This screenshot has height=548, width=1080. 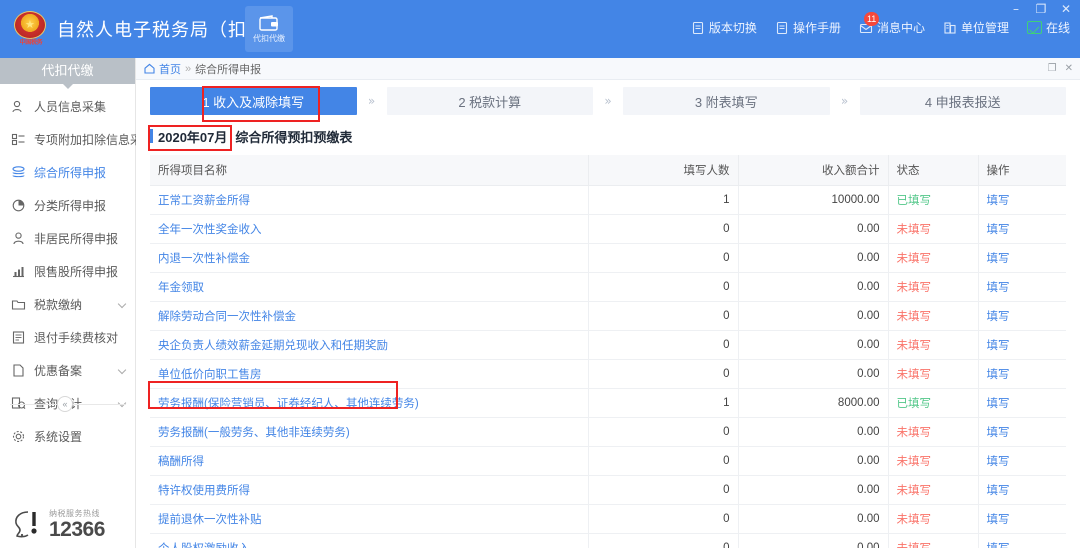 What do you see at coordinates (273, 346) in the screenshot?
I see `item-name-link: 央企负责人绩效薪金延期兑现收入和任期奖励` at bounding box center [273, 346].